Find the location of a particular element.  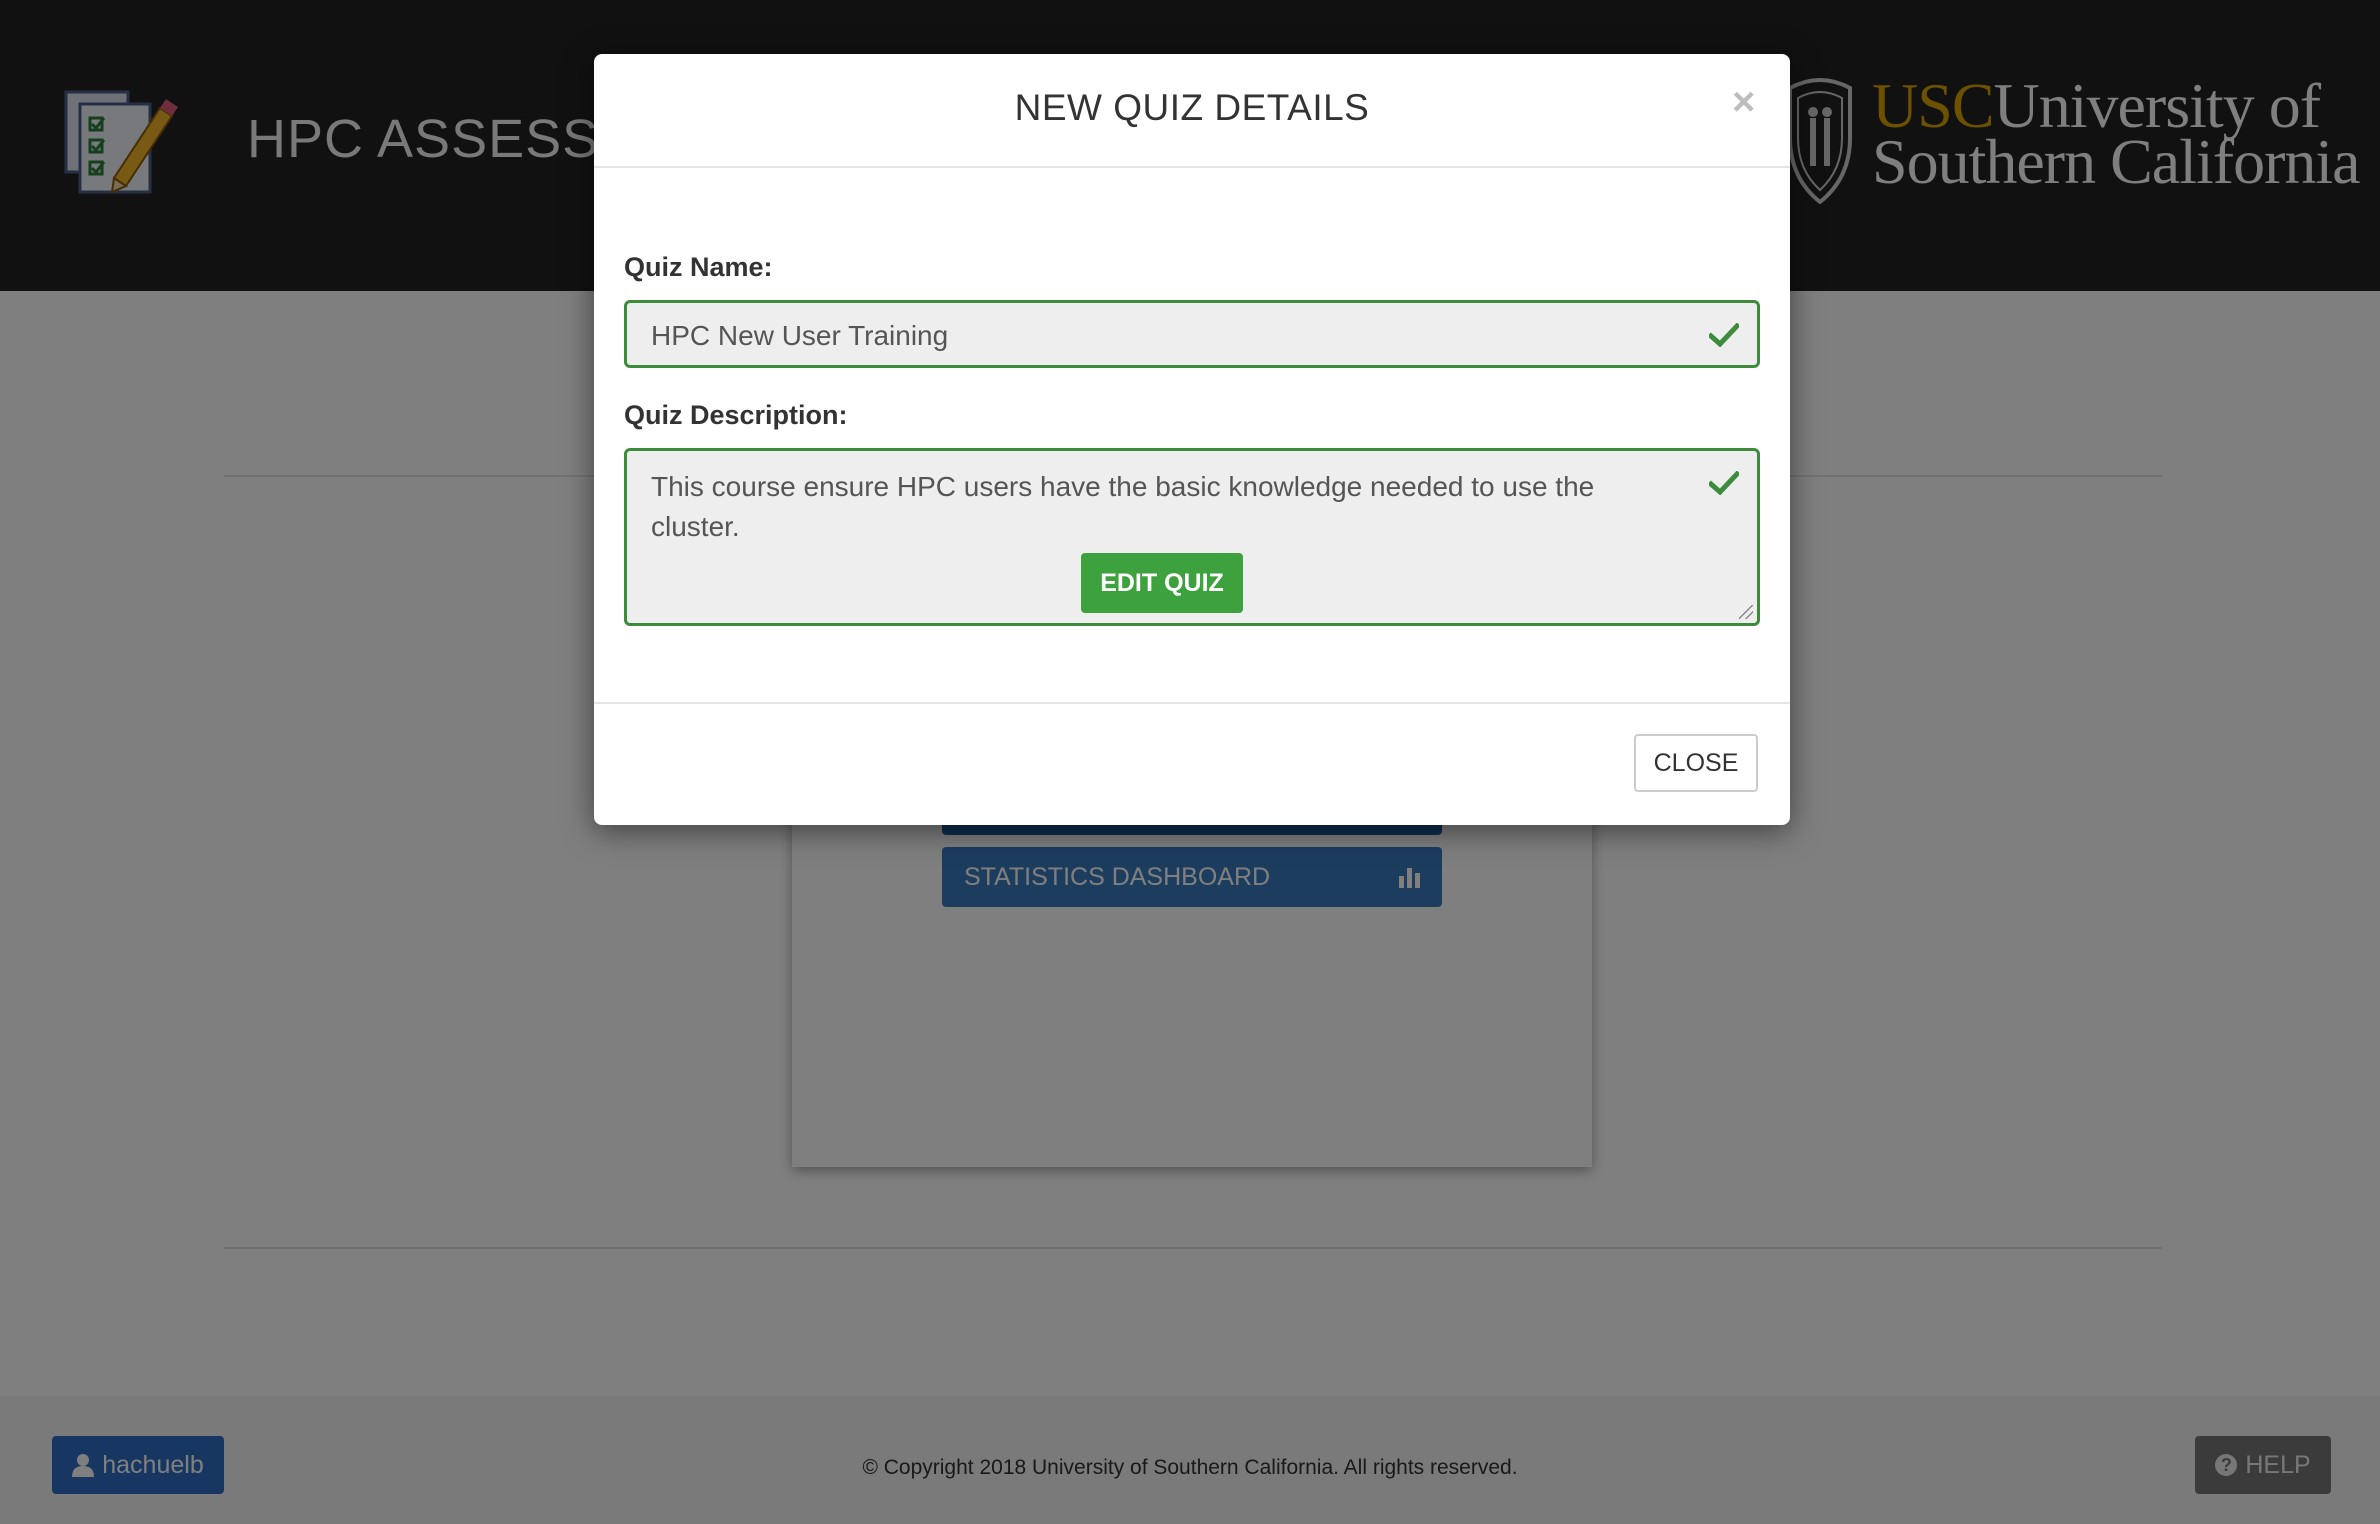

close-icon: × is located at coordinates (1743, 102).